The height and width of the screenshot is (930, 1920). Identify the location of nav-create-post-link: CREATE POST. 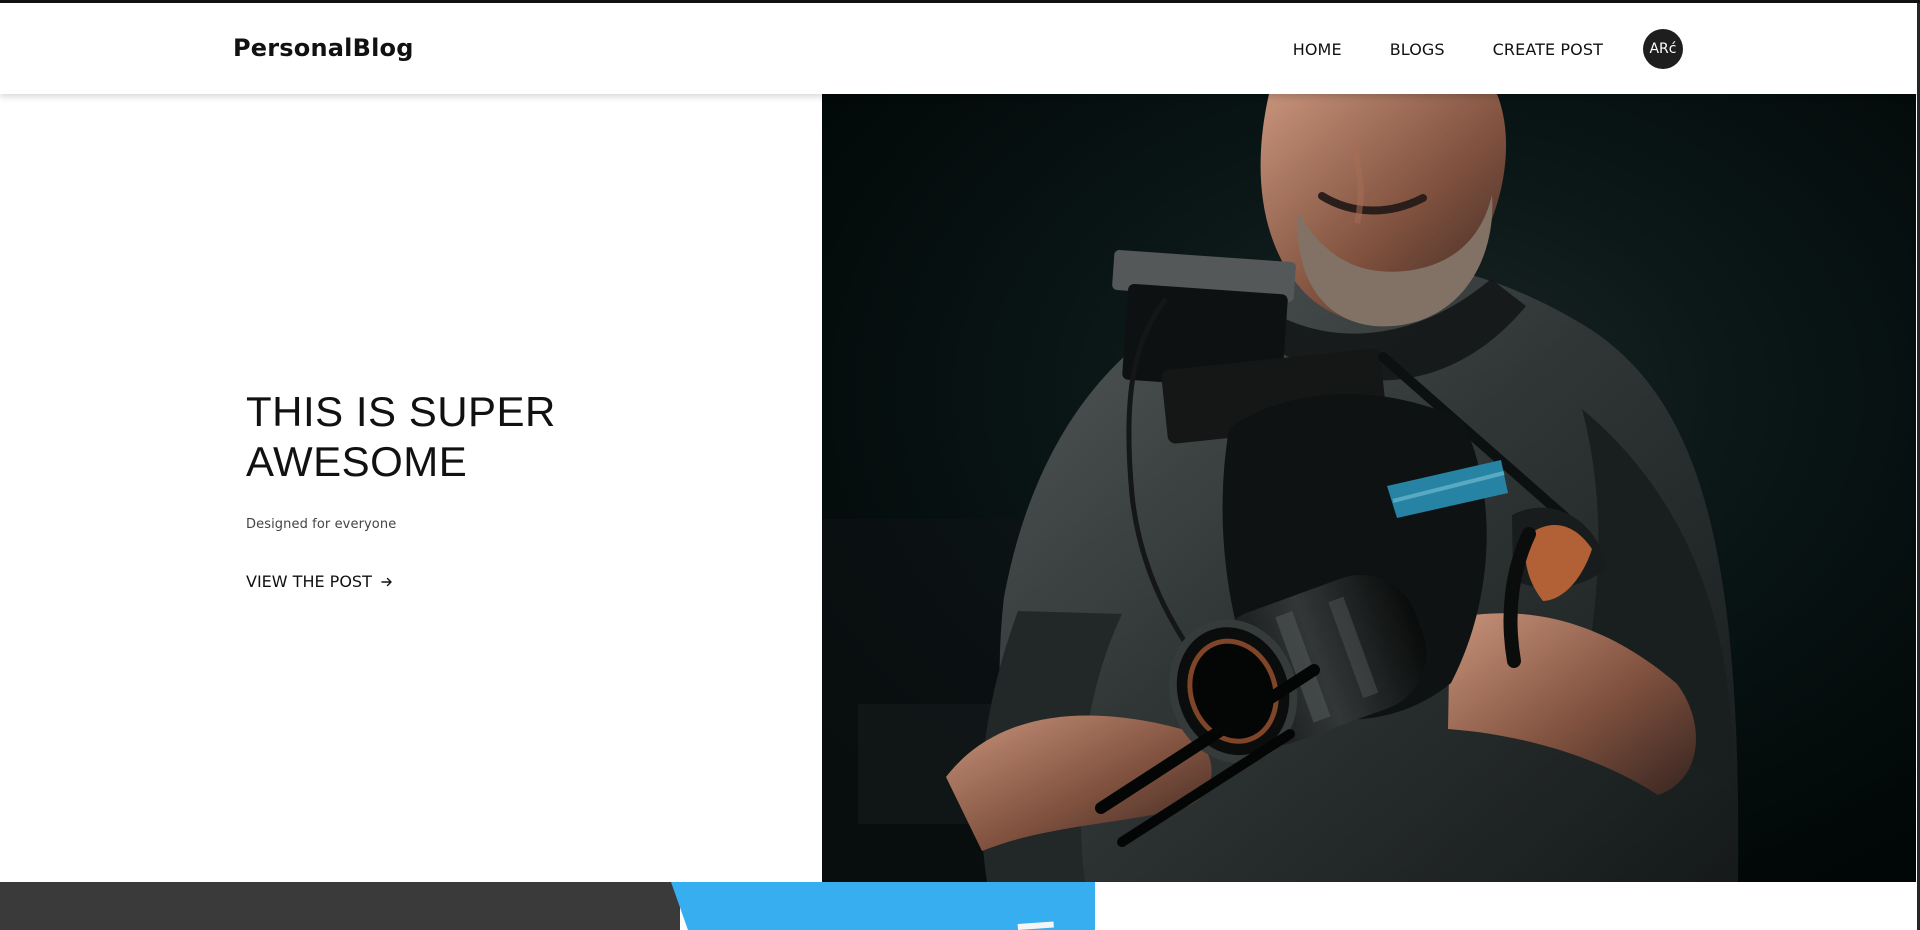
(1548, 49).